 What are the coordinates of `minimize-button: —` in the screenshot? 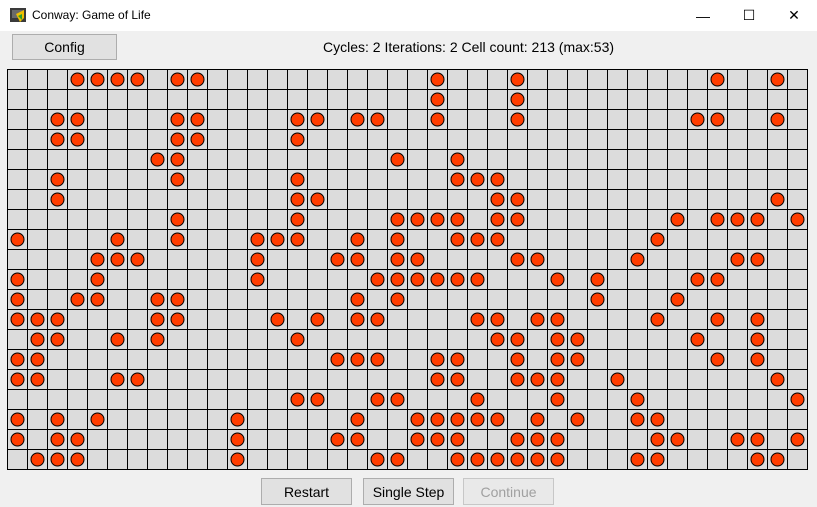 It's located at (703, 15).